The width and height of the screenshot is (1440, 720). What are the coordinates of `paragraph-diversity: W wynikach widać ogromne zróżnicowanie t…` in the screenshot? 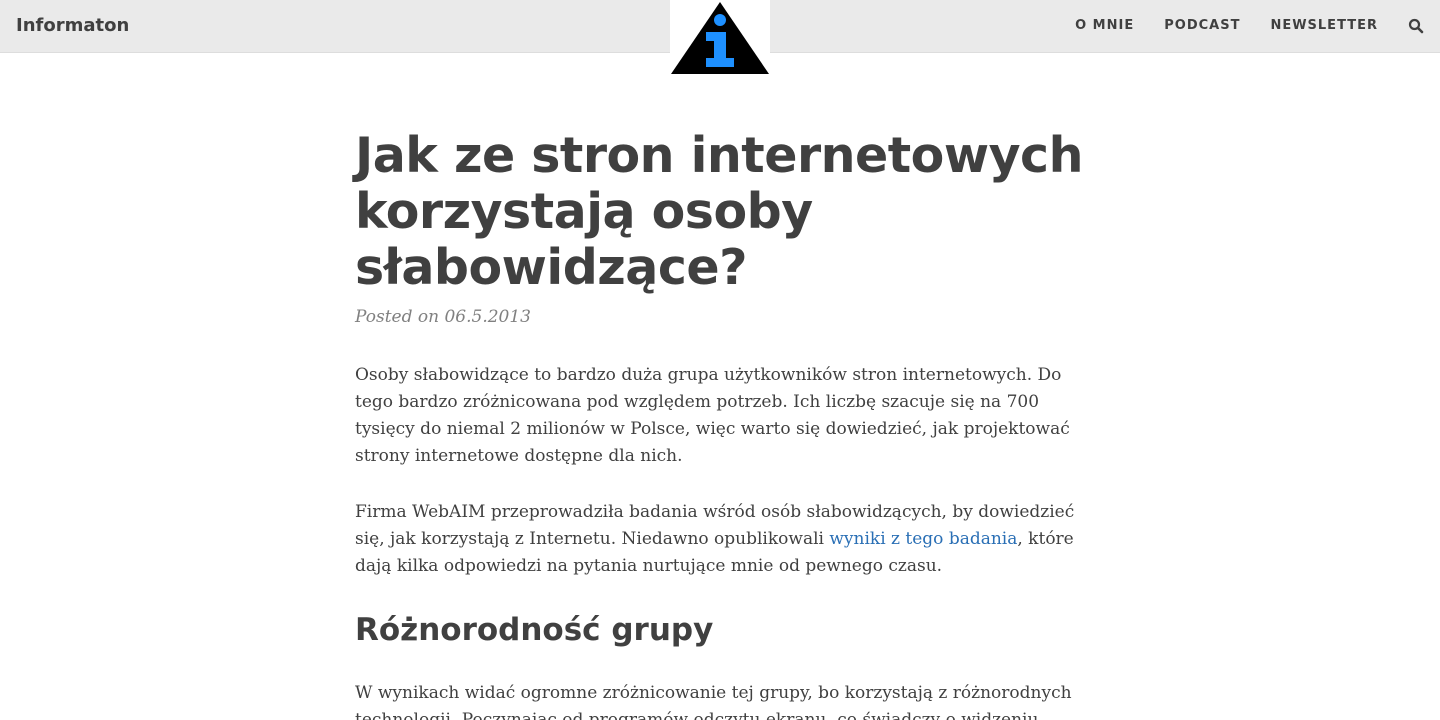 It's located at (713, 701).